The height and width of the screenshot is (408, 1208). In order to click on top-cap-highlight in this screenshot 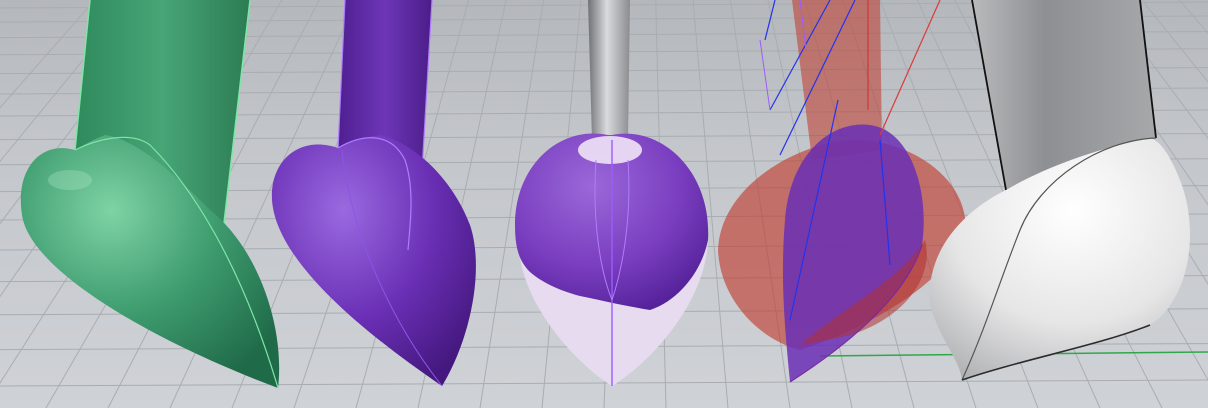, I will do `click(610, 150)`.